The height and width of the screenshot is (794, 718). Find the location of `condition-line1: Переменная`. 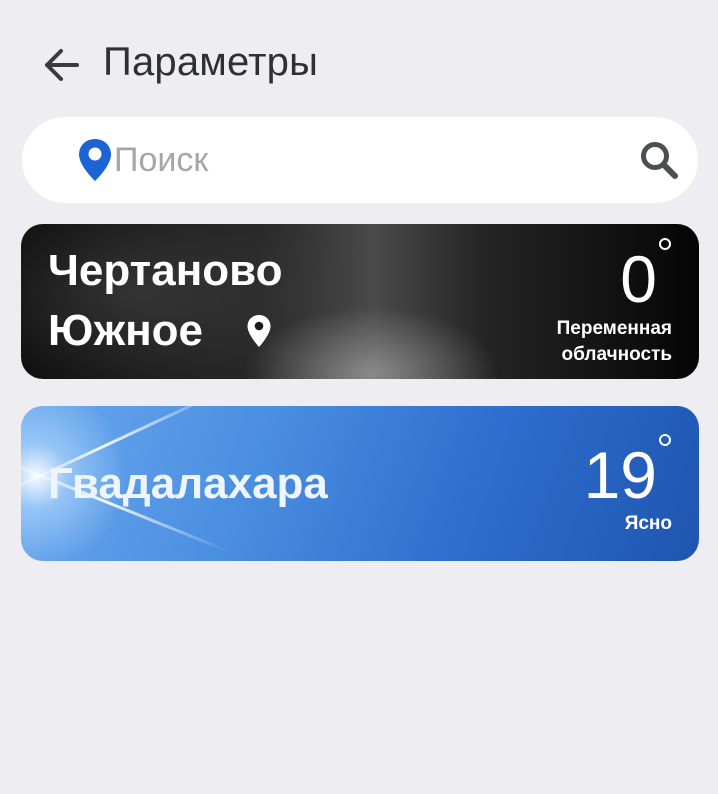

condition-line1: Переменная is located at coordinates (614, 328).